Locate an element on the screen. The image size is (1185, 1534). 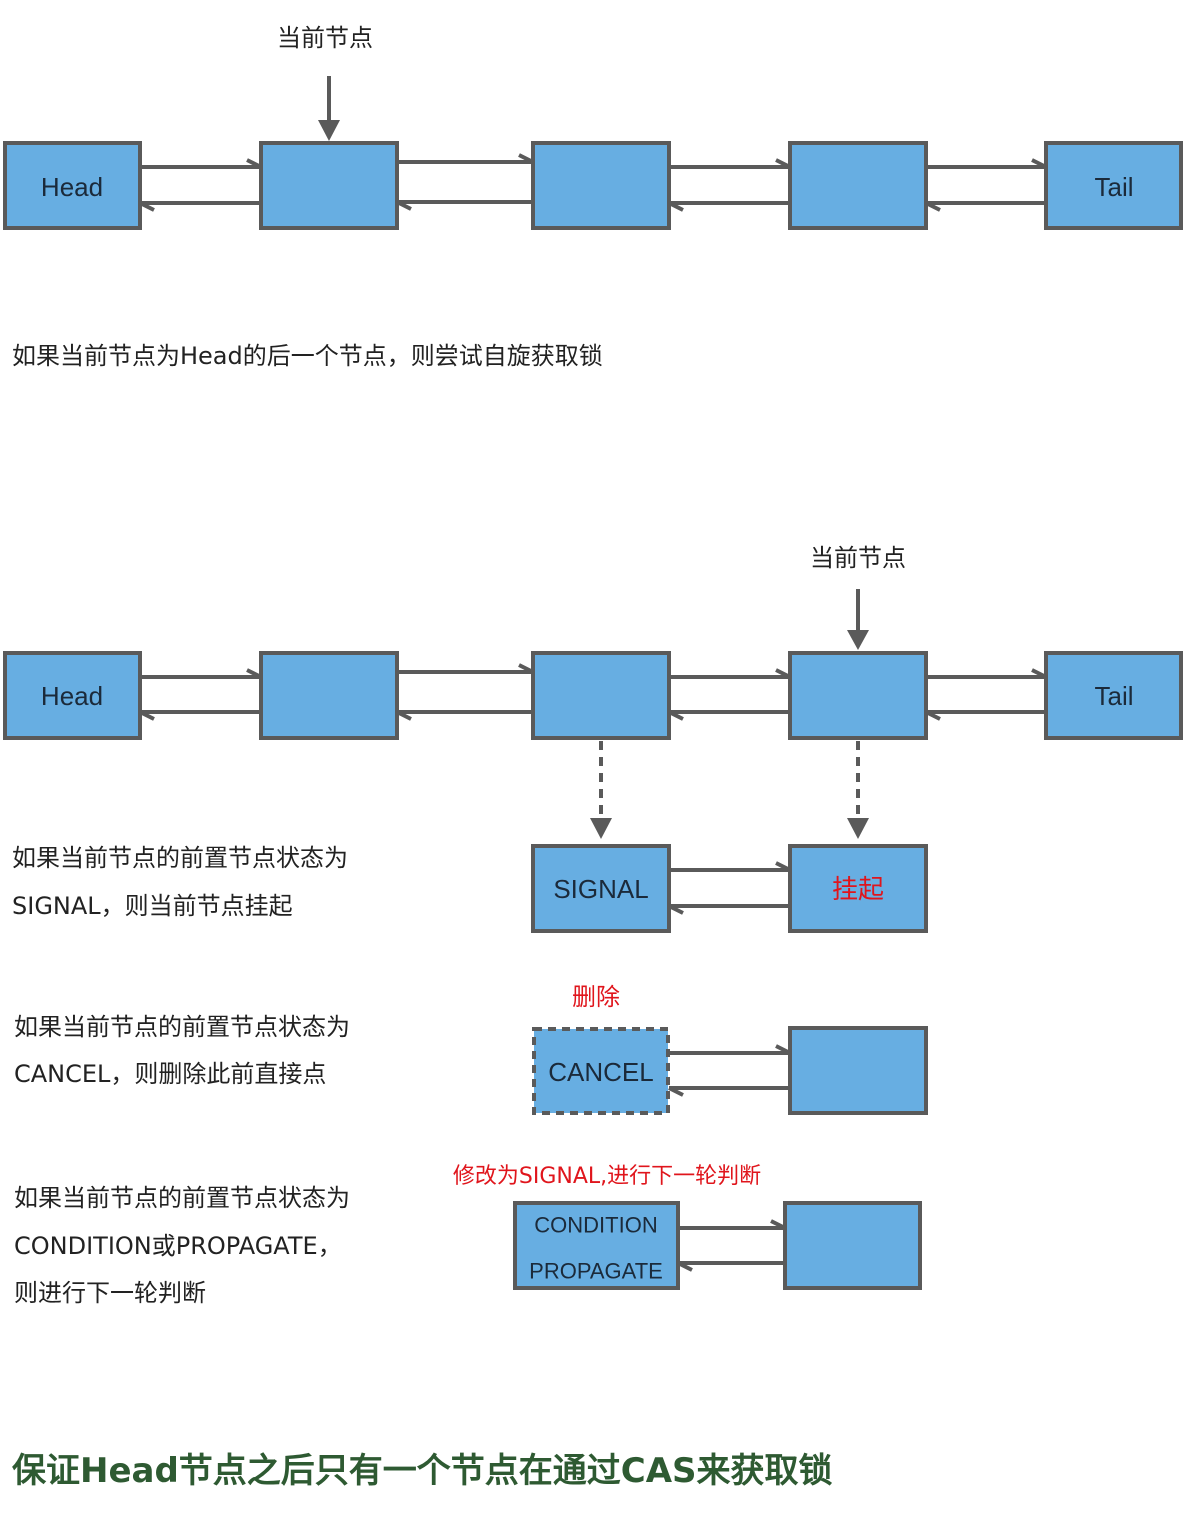
description-1: 如果当前节点为Head的后一个节点，则尝试自旋获取锁 is located at coordinates (307, 356).